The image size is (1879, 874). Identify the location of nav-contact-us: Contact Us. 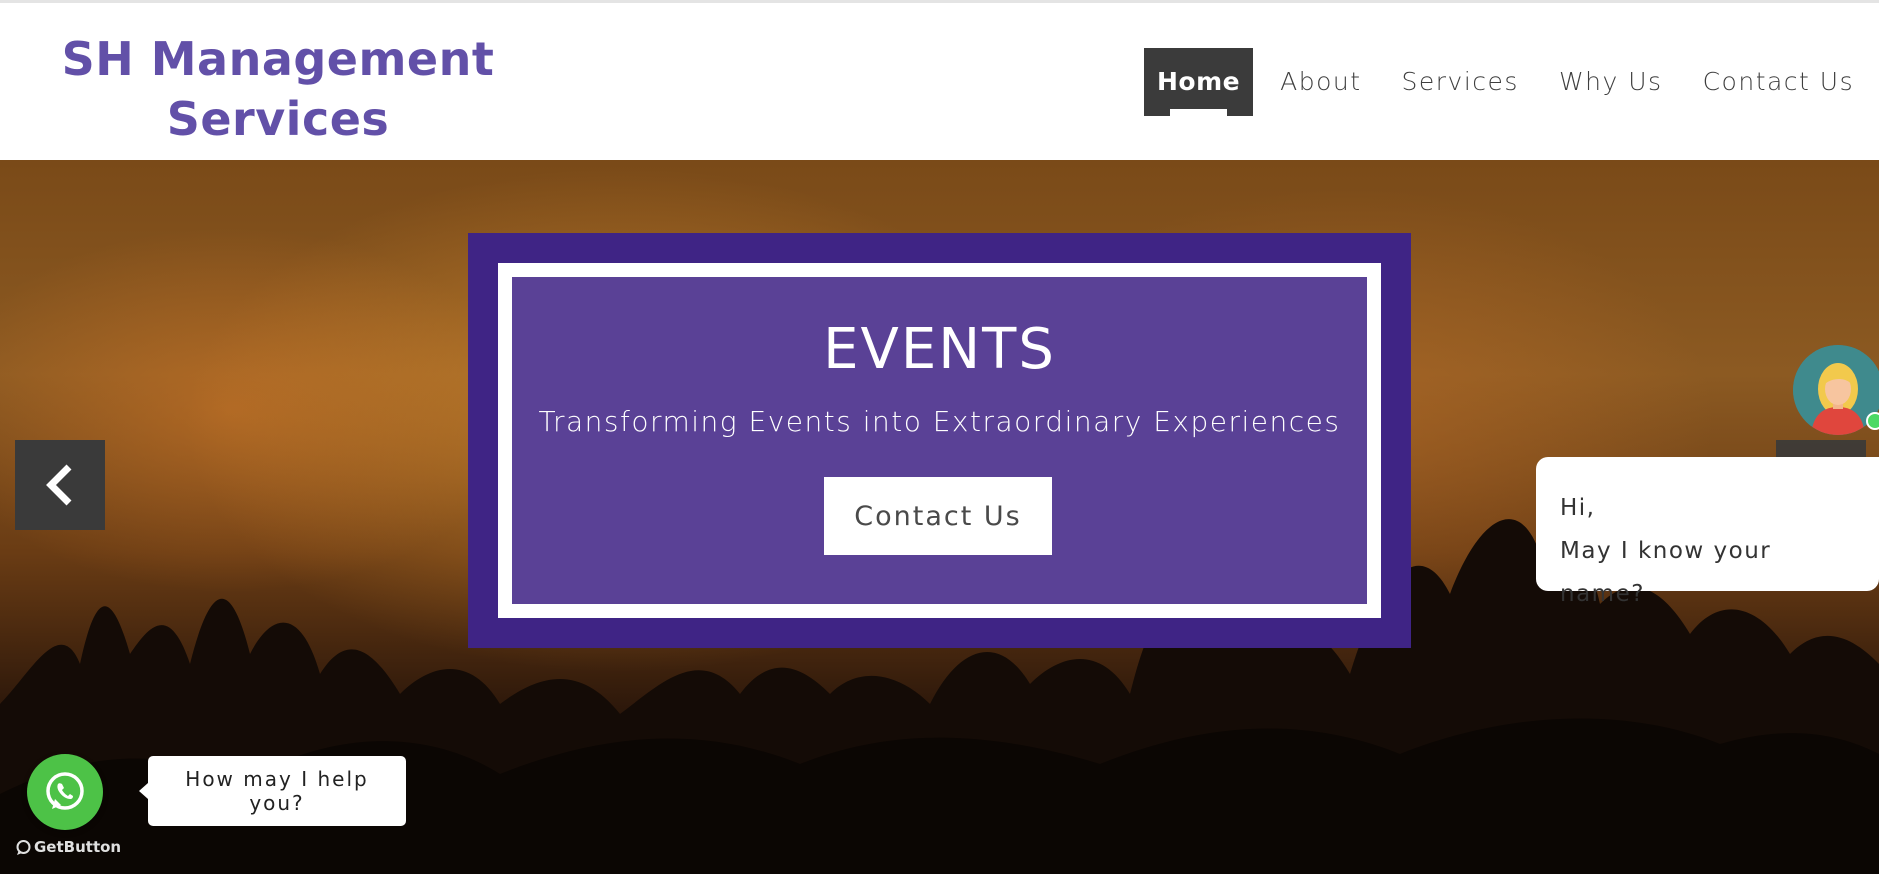
(1779, 82).